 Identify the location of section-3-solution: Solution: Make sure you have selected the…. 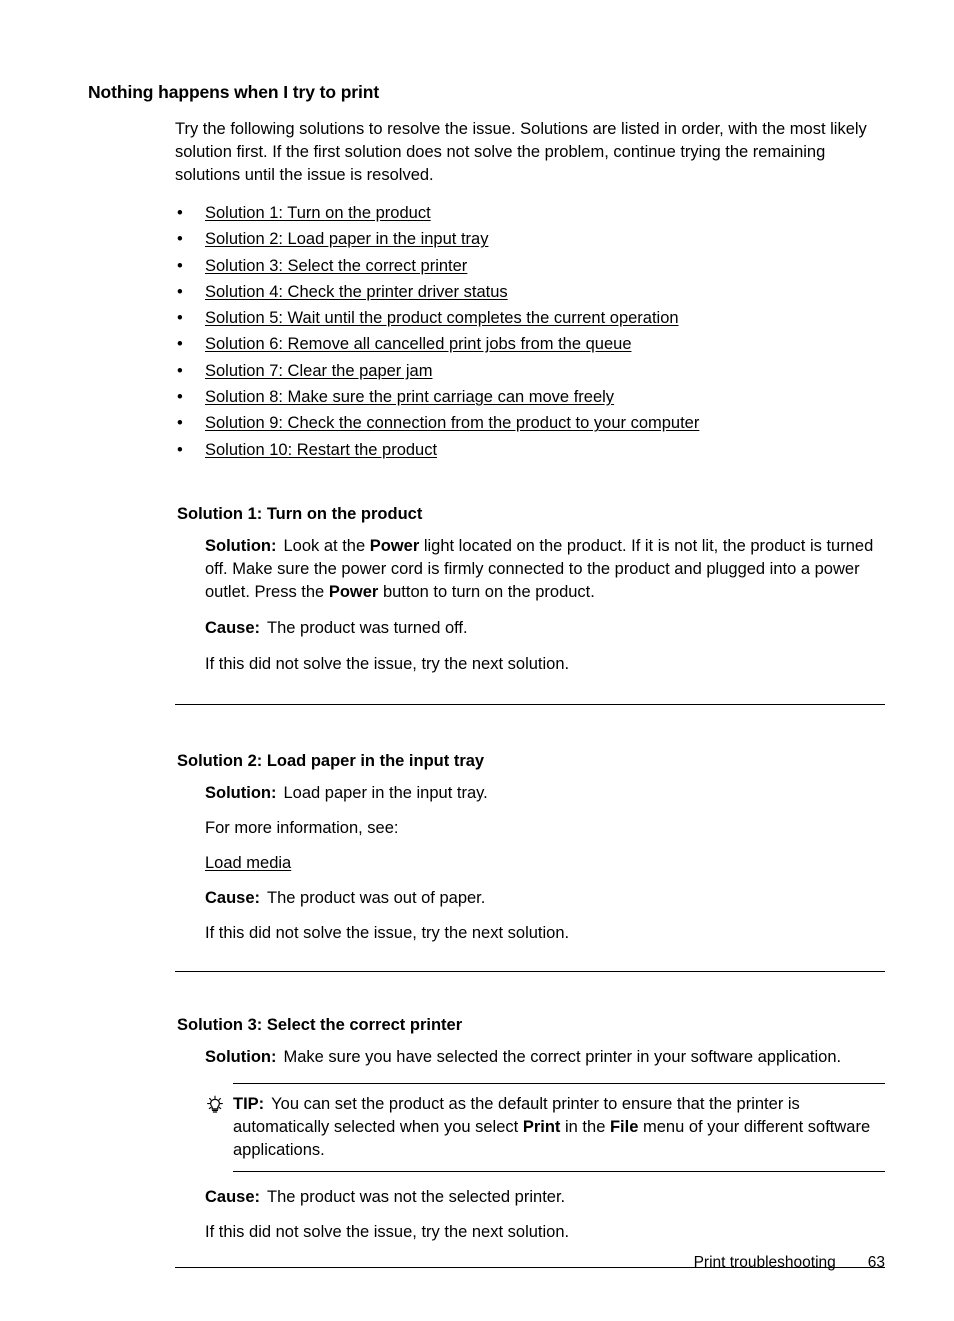
(545, 1057).